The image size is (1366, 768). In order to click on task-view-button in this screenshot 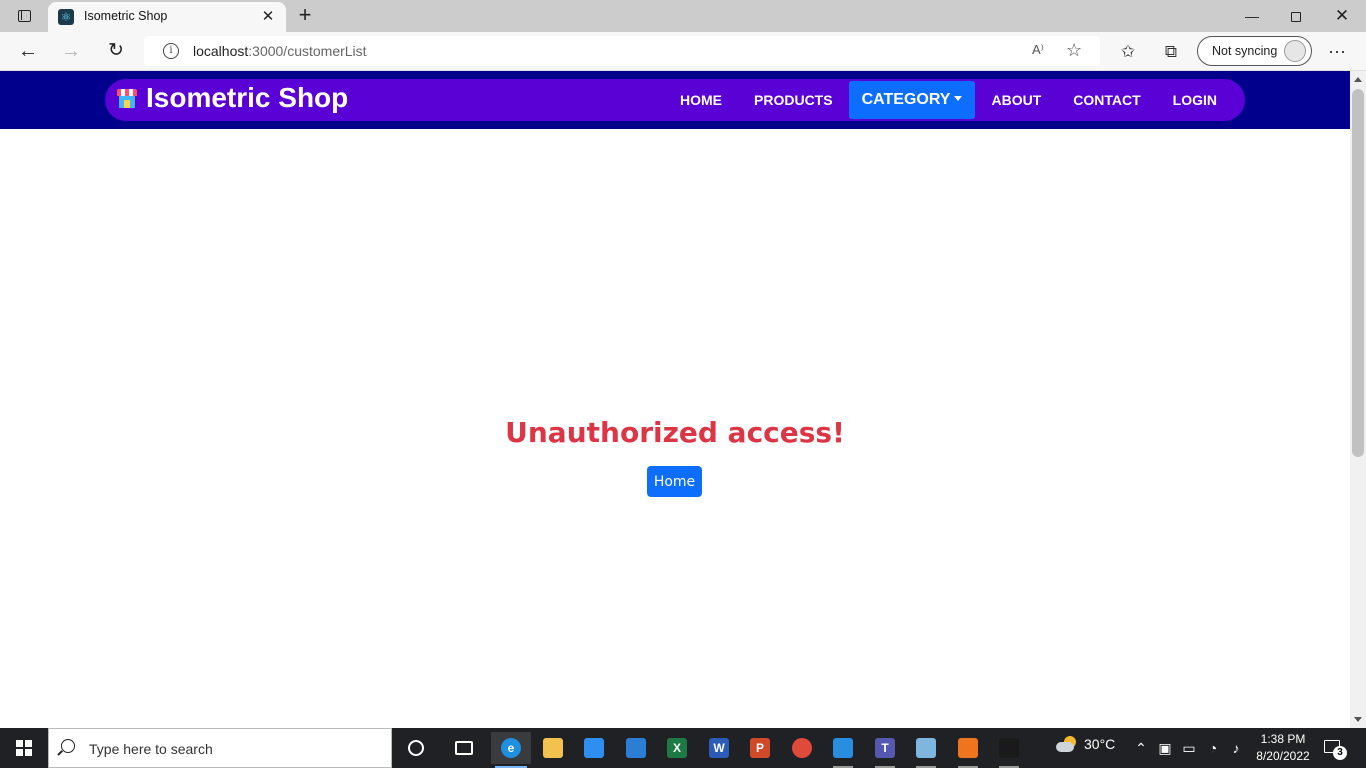, I will do `click(464, 748)`.